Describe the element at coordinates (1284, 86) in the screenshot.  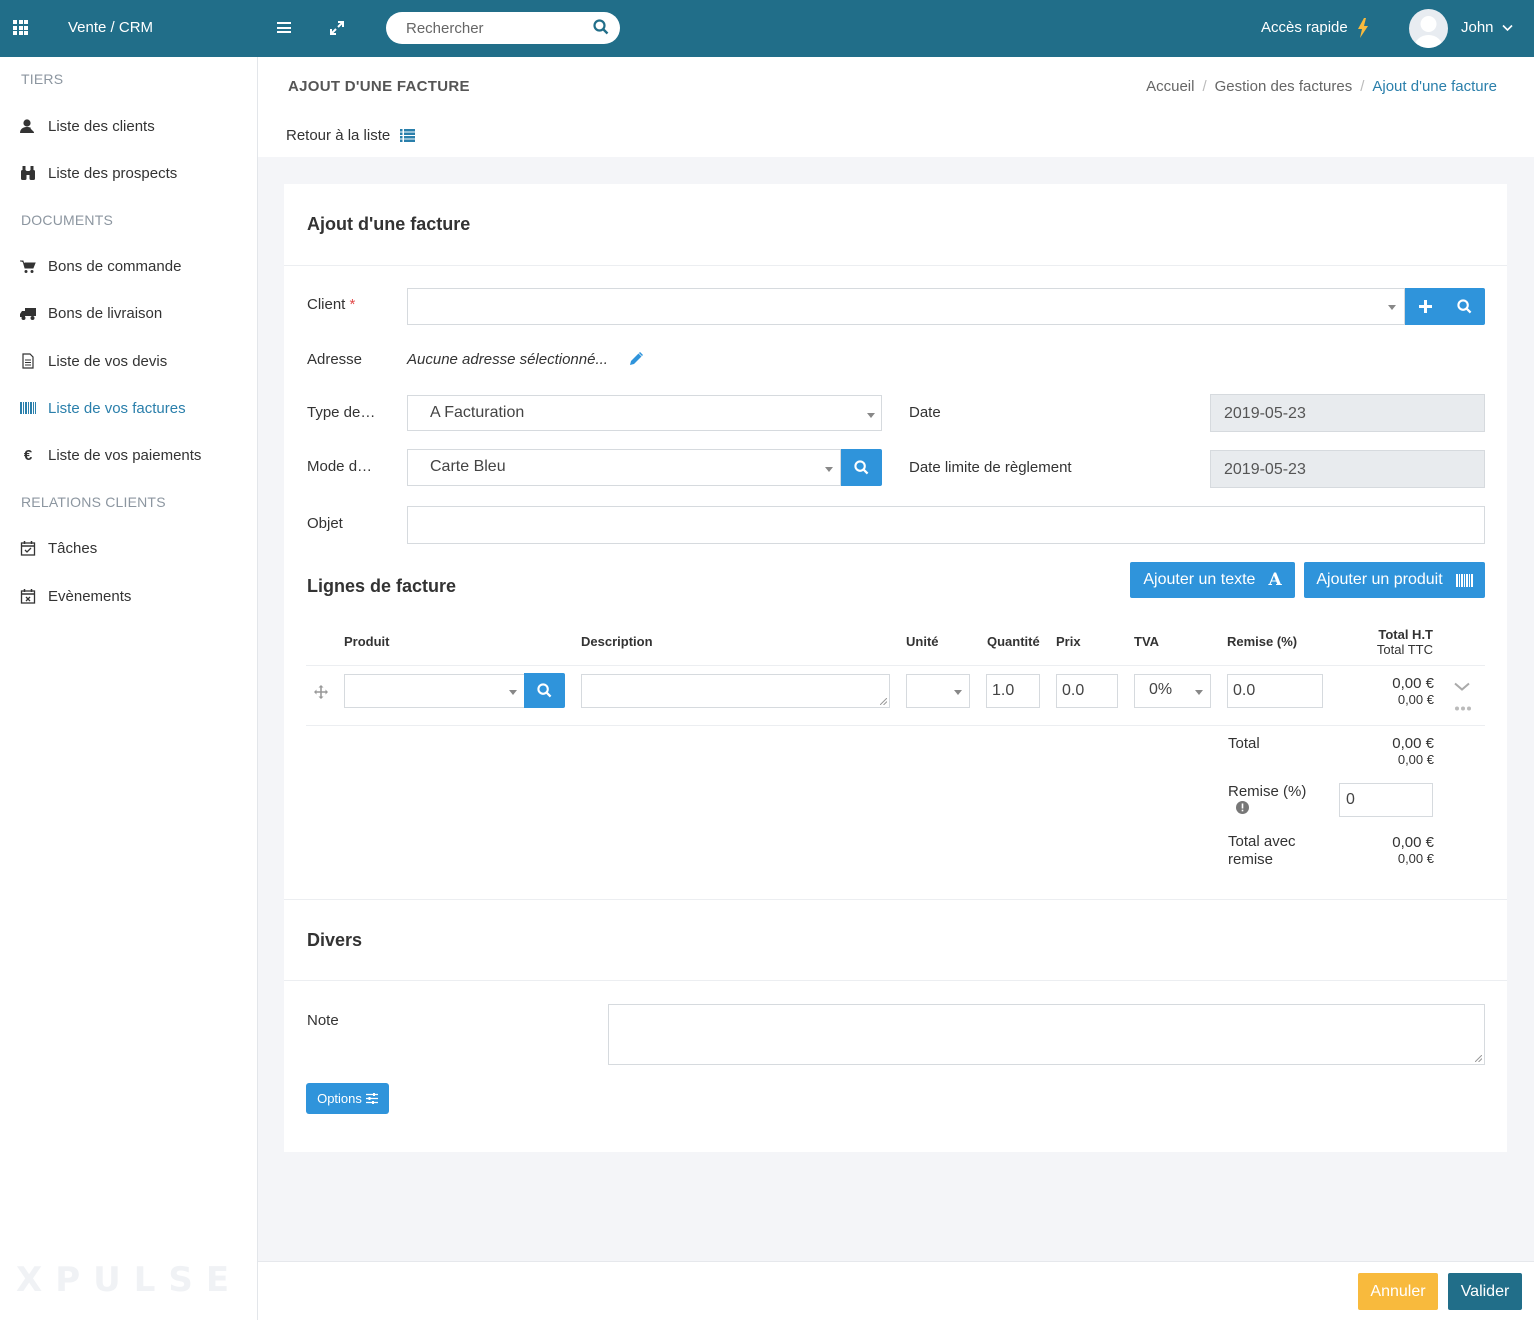
I see `breadcrumb-invoices: Gestion des factures` at that location.